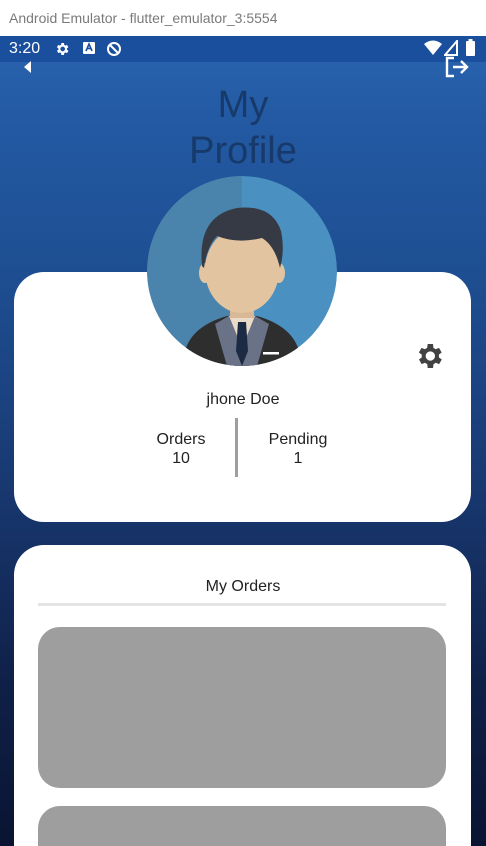 This screenshot has height=846, width=486. I want to click on gear-icon, so click(429, 358).